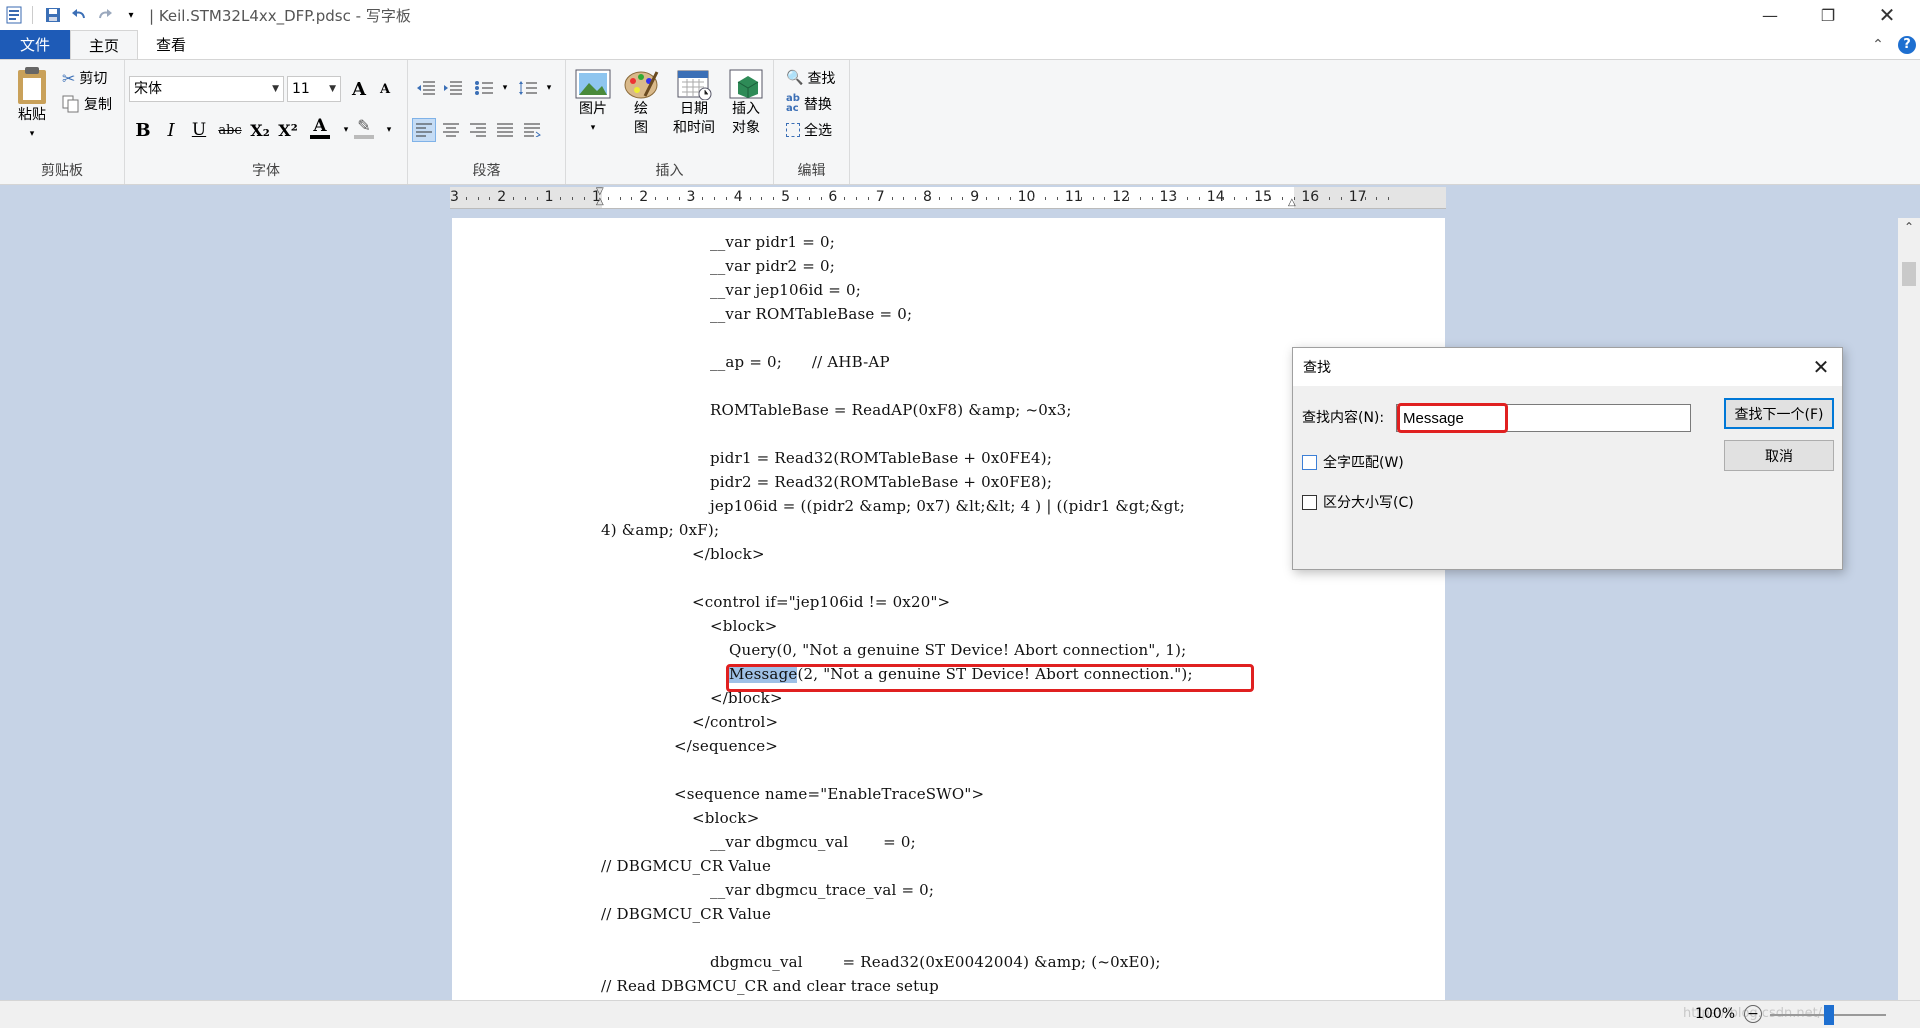 Image resolution: width=1920 pixels, height=1028 pixels. I want to click on font-group: 宋体 ▼ 11 ▼ A A B I U abc X₂ X² A ▾ ✎ ▾ 字体, so click(266, 122).